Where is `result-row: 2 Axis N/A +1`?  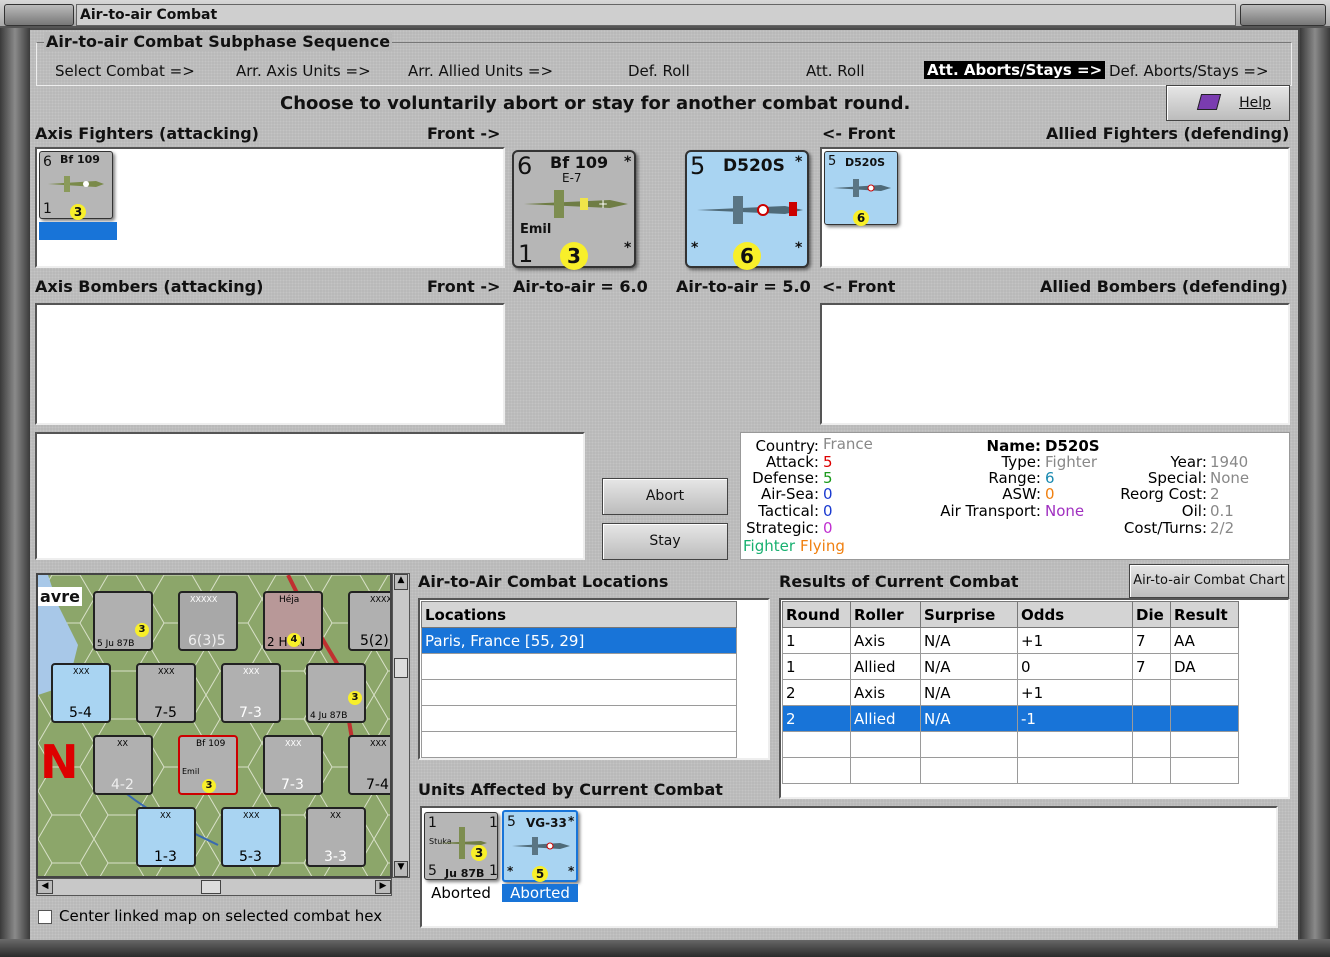 result-row: 2 Axis N/A +1 is located at coordinates (1010, 692).